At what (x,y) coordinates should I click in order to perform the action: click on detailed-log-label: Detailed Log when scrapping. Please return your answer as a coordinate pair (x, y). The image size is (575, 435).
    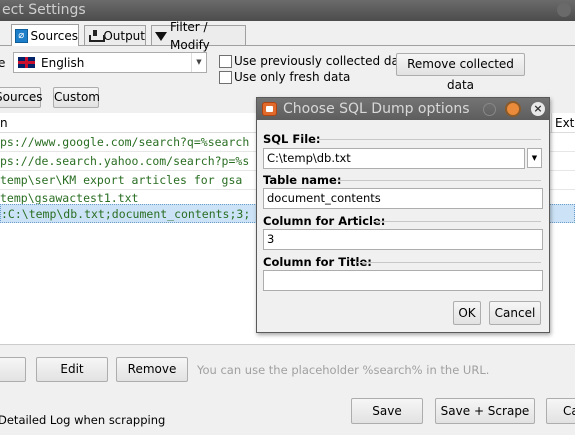
    Looking at the image, I should click on (82, 420).